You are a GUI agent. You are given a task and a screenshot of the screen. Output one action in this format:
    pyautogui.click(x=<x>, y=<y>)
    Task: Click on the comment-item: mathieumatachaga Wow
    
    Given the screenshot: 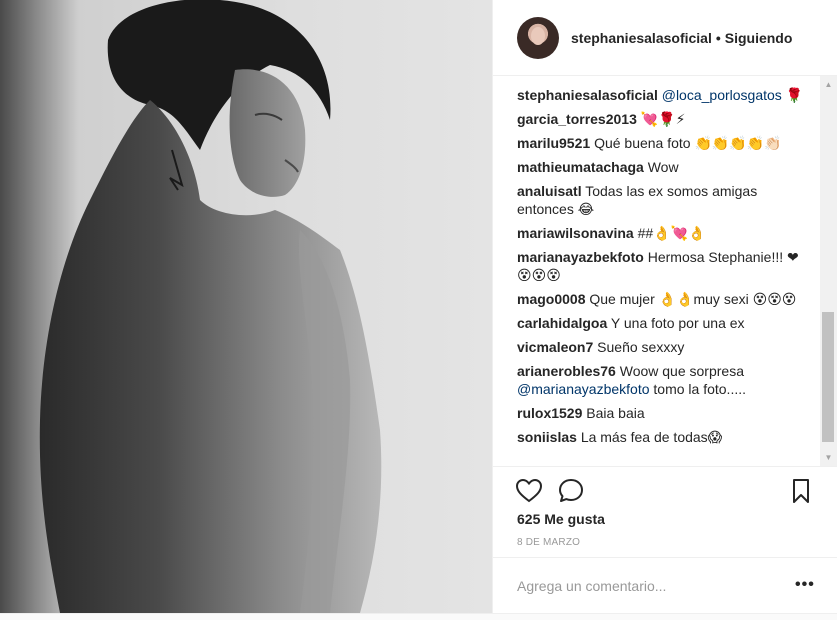 What is the action you would take?
    pyautogui.click(x=662, y=167)
    